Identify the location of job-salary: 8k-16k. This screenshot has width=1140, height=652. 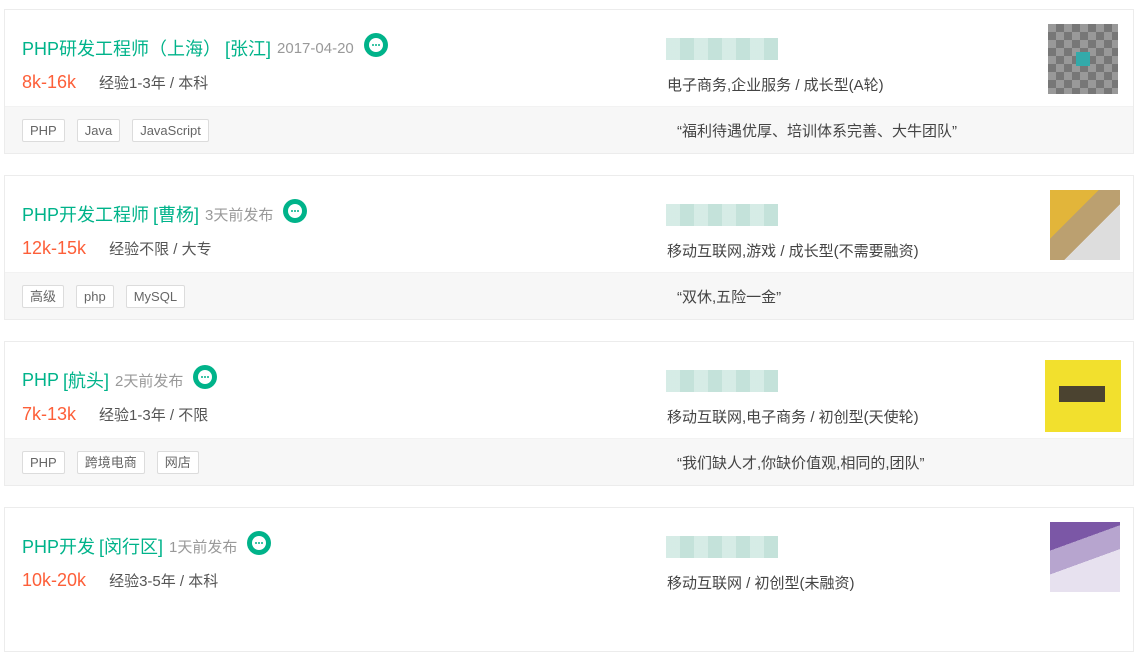
(49, 82).